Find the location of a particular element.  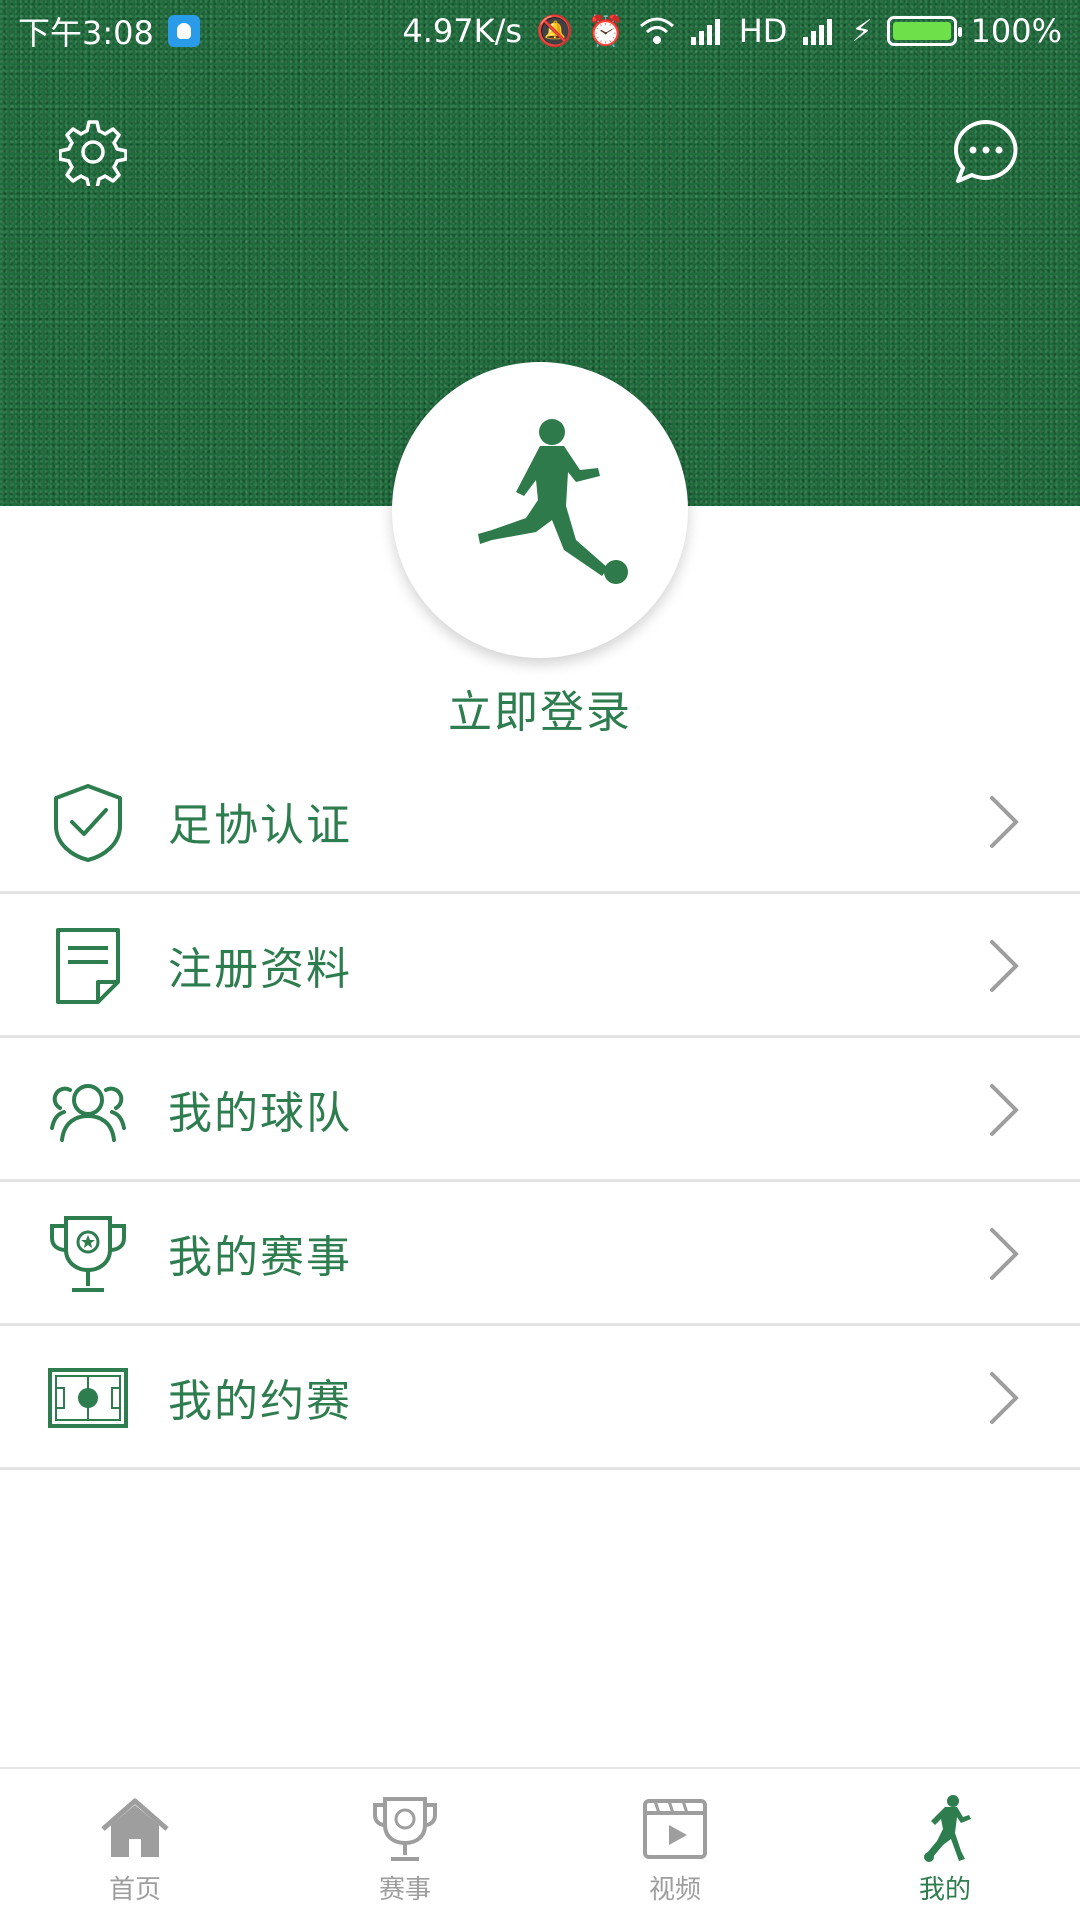

status-bar: 下午3:08 4.97K/s 🔕 ⏰ HD ⚡ 100% is located at coordinates (540, 31).